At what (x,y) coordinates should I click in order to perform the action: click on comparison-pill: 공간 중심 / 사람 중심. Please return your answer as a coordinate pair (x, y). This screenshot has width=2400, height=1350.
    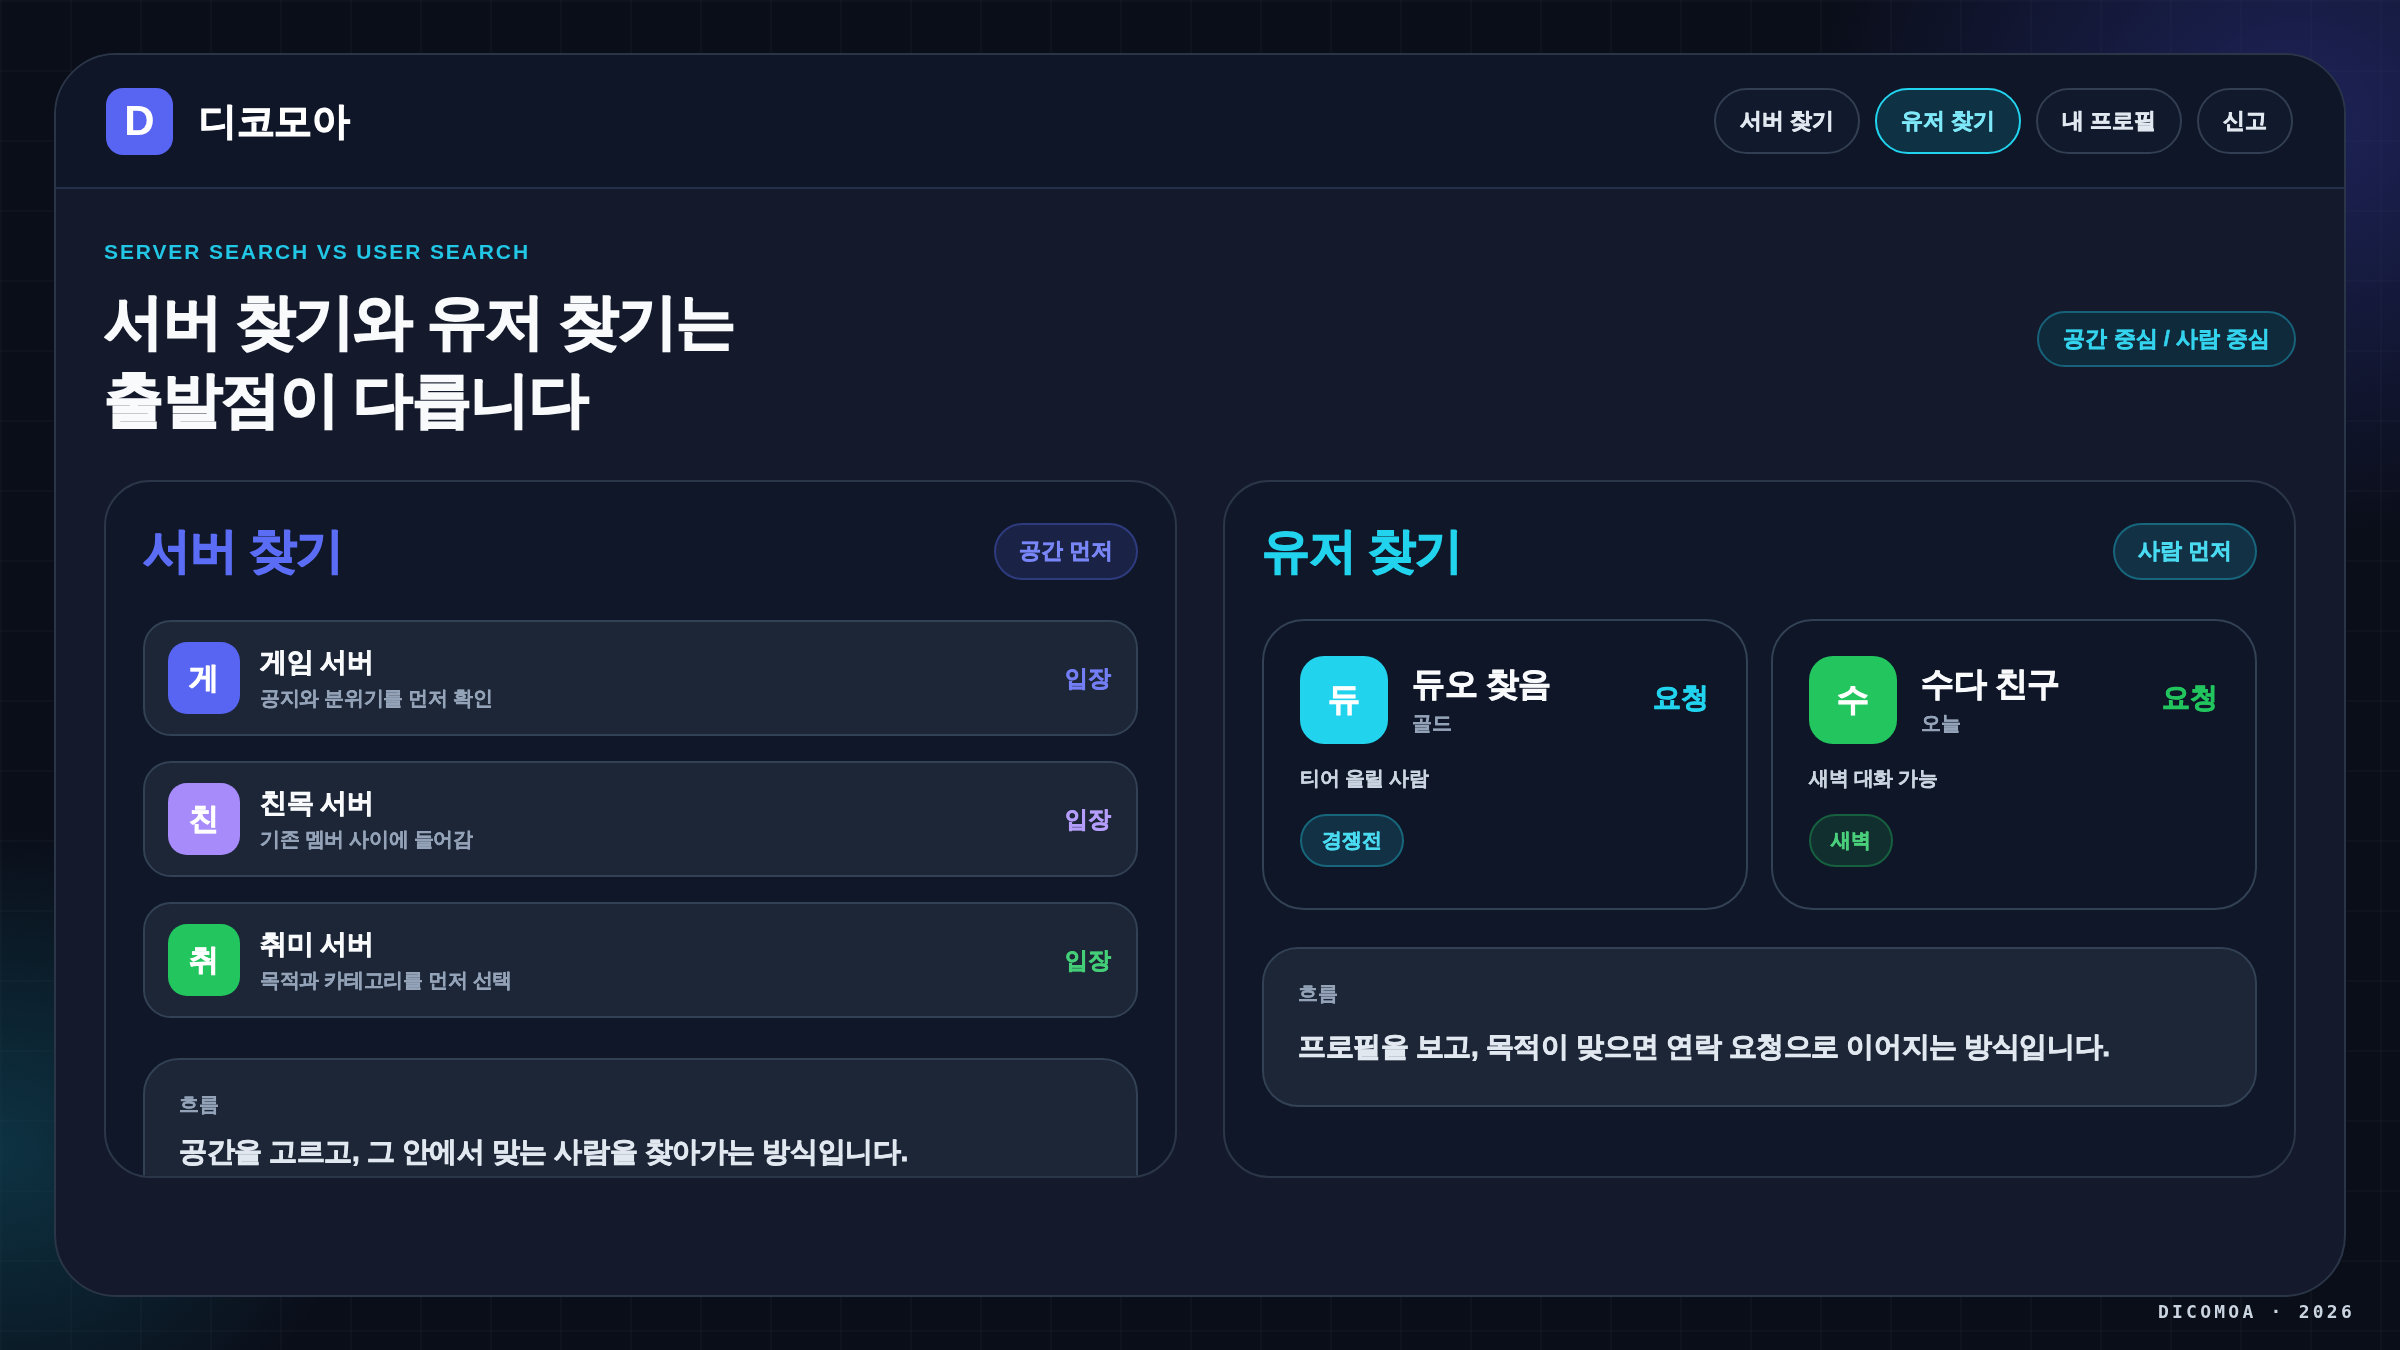
    Looking at the image, I should click on (2166, 339).